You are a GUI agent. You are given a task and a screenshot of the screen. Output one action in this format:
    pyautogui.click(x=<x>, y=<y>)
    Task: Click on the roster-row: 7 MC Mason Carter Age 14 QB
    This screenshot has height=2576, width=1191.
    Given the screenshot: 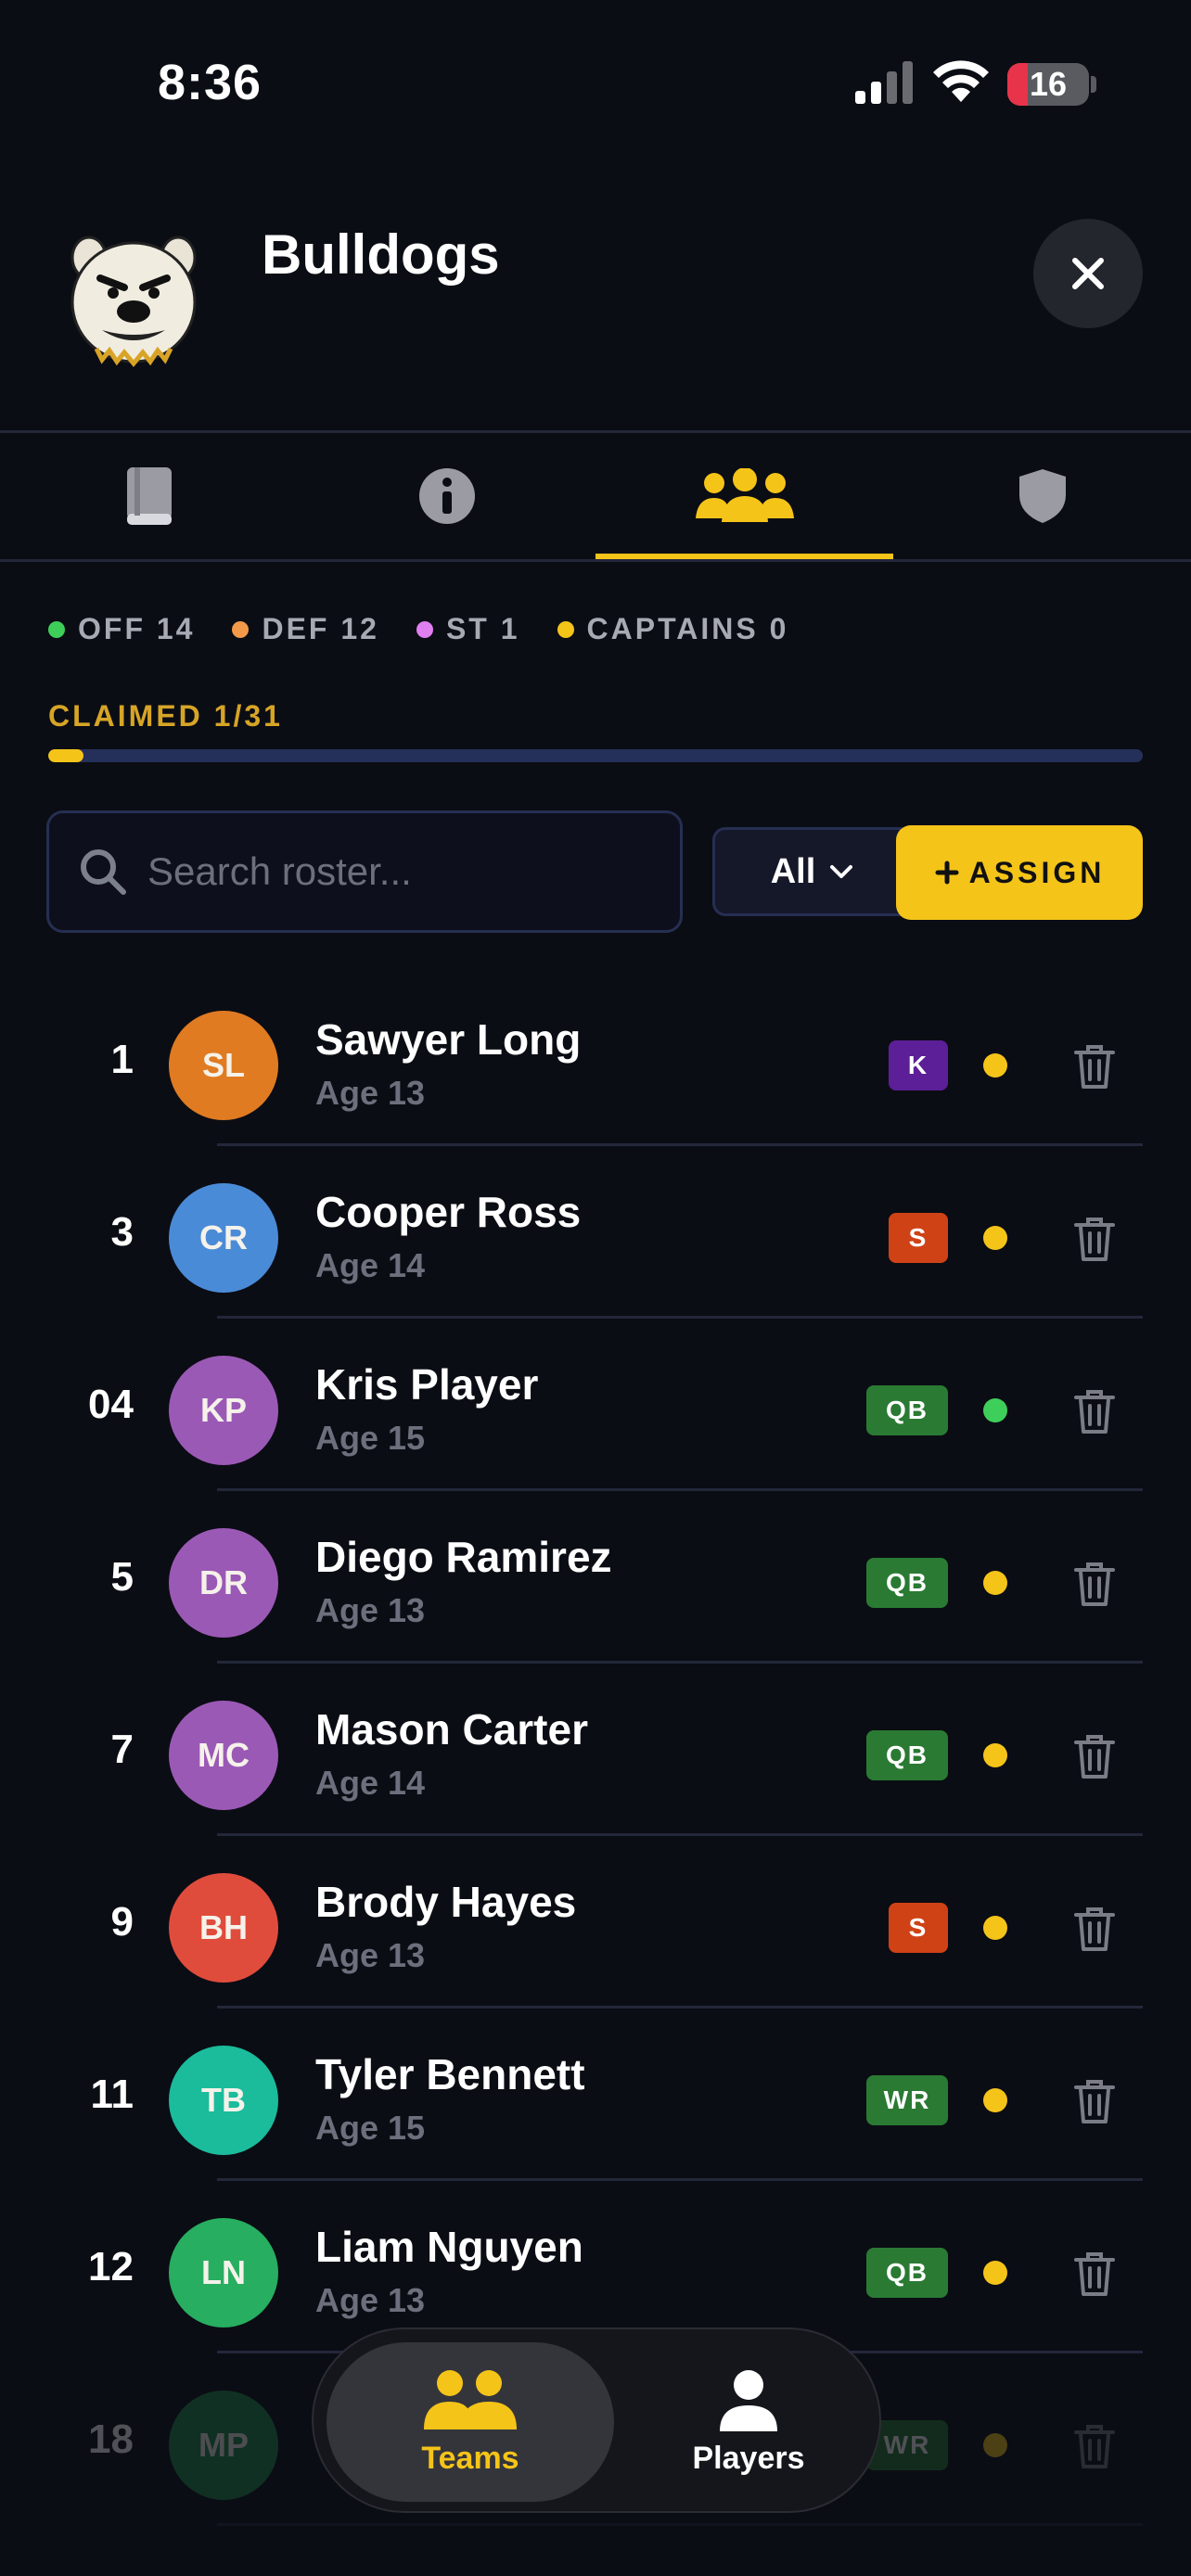 What is the action you would take?
    pyautogui.click(x=595, y=1750)
    